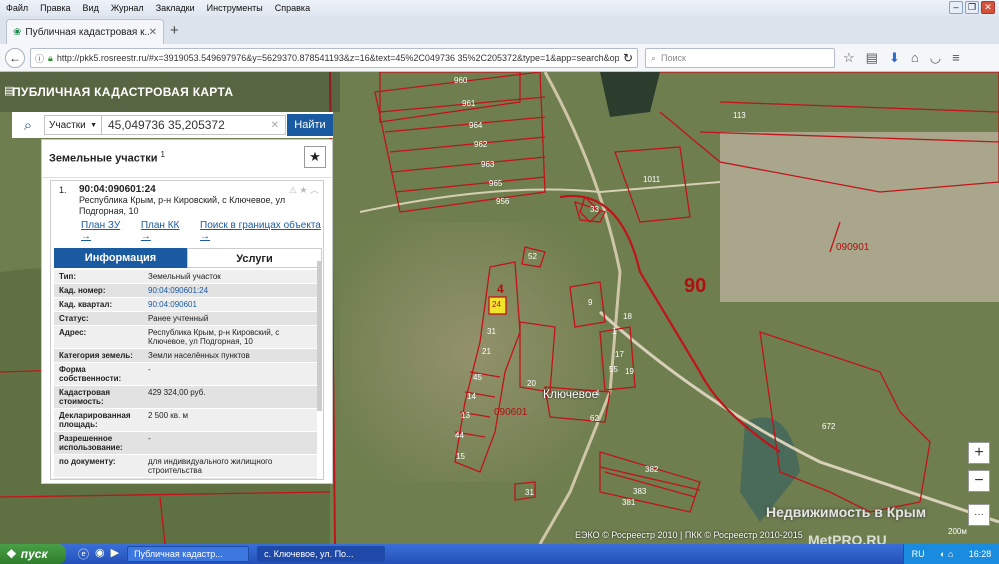 The image size is (999, 564). I want to click on download-icon: ⬇, so click(894, 58).